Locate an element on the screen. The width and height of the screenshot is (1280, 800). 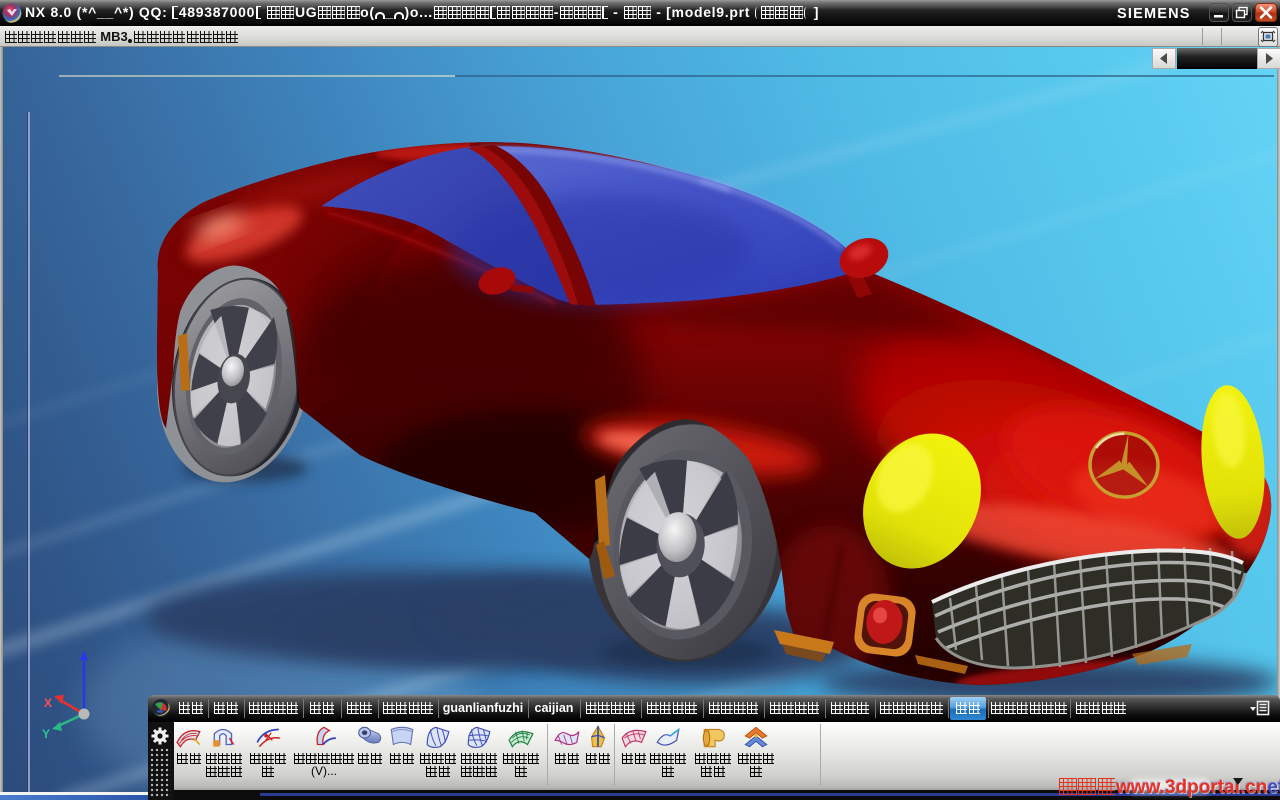
svg-text: Y is located at coordinates (46, 734).